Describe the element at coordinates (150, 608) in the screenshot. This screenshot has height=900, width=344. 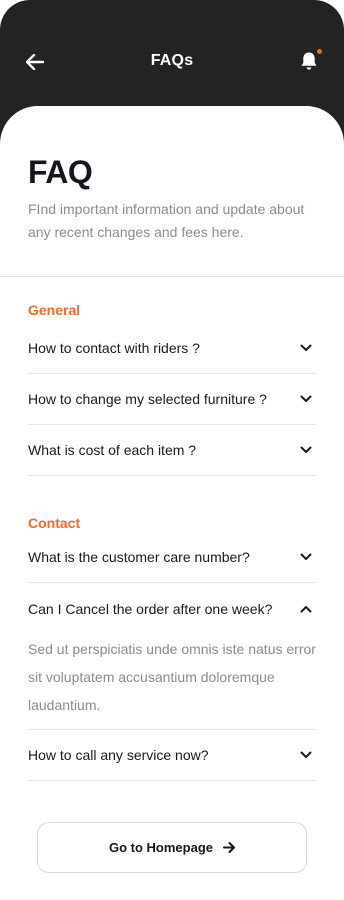
I see `faq-question: Can I Cancel the order after one week?` at that location.